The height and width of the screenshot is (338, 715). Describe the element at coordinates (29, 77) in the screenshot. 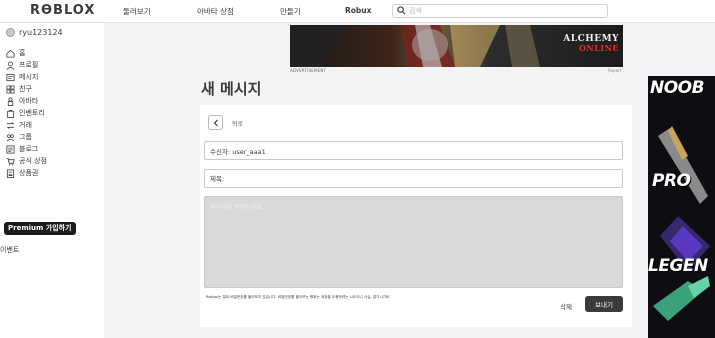

I see `sidebar-item-label: 메시지` at that location.